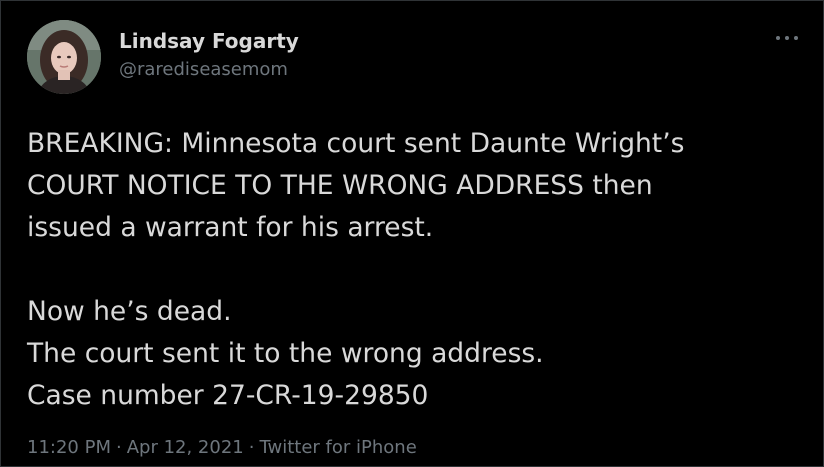 This screenshot has height=467, width=824. What do you see at coordinates (228, 395) in the screenshot?
I see `tweet-text-line: Case number 27-CR-19-29850` at bounding box center [228, 395].